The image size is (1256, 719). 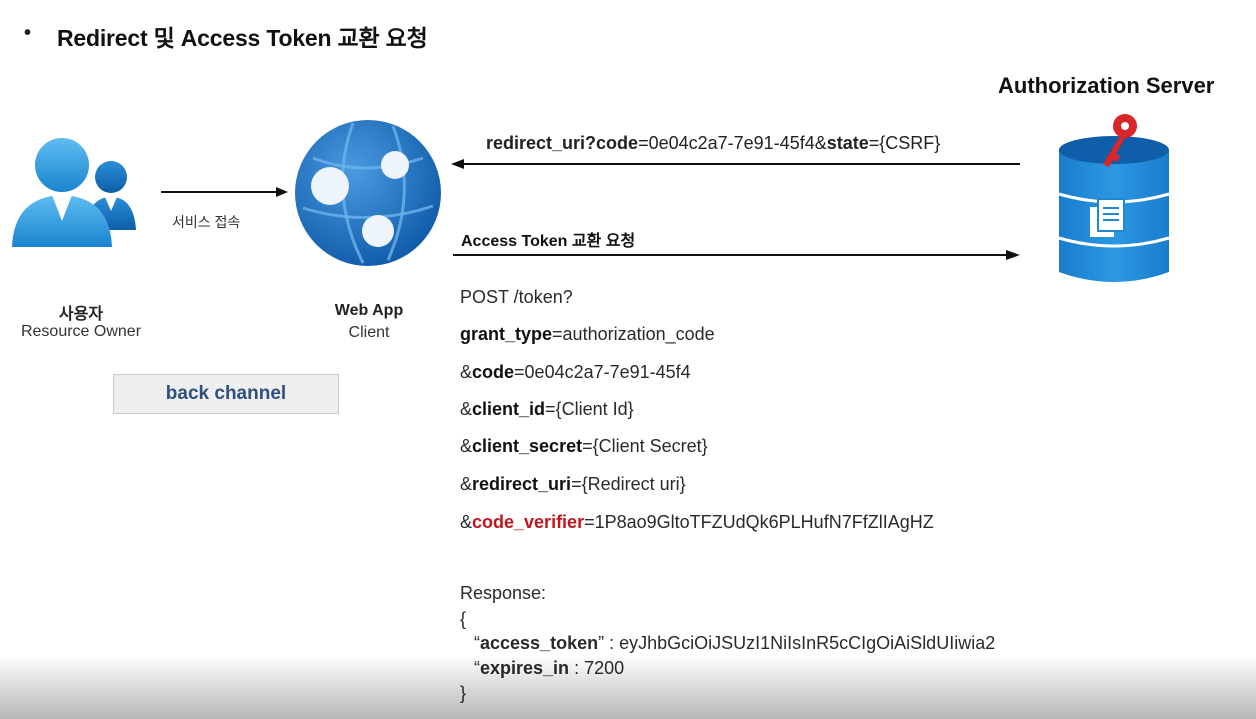 What do you see at coordinates (1106, 85) in the screenshot?
I see `auth-server-title: Authorization Server` at bounding box center [1106, 85].